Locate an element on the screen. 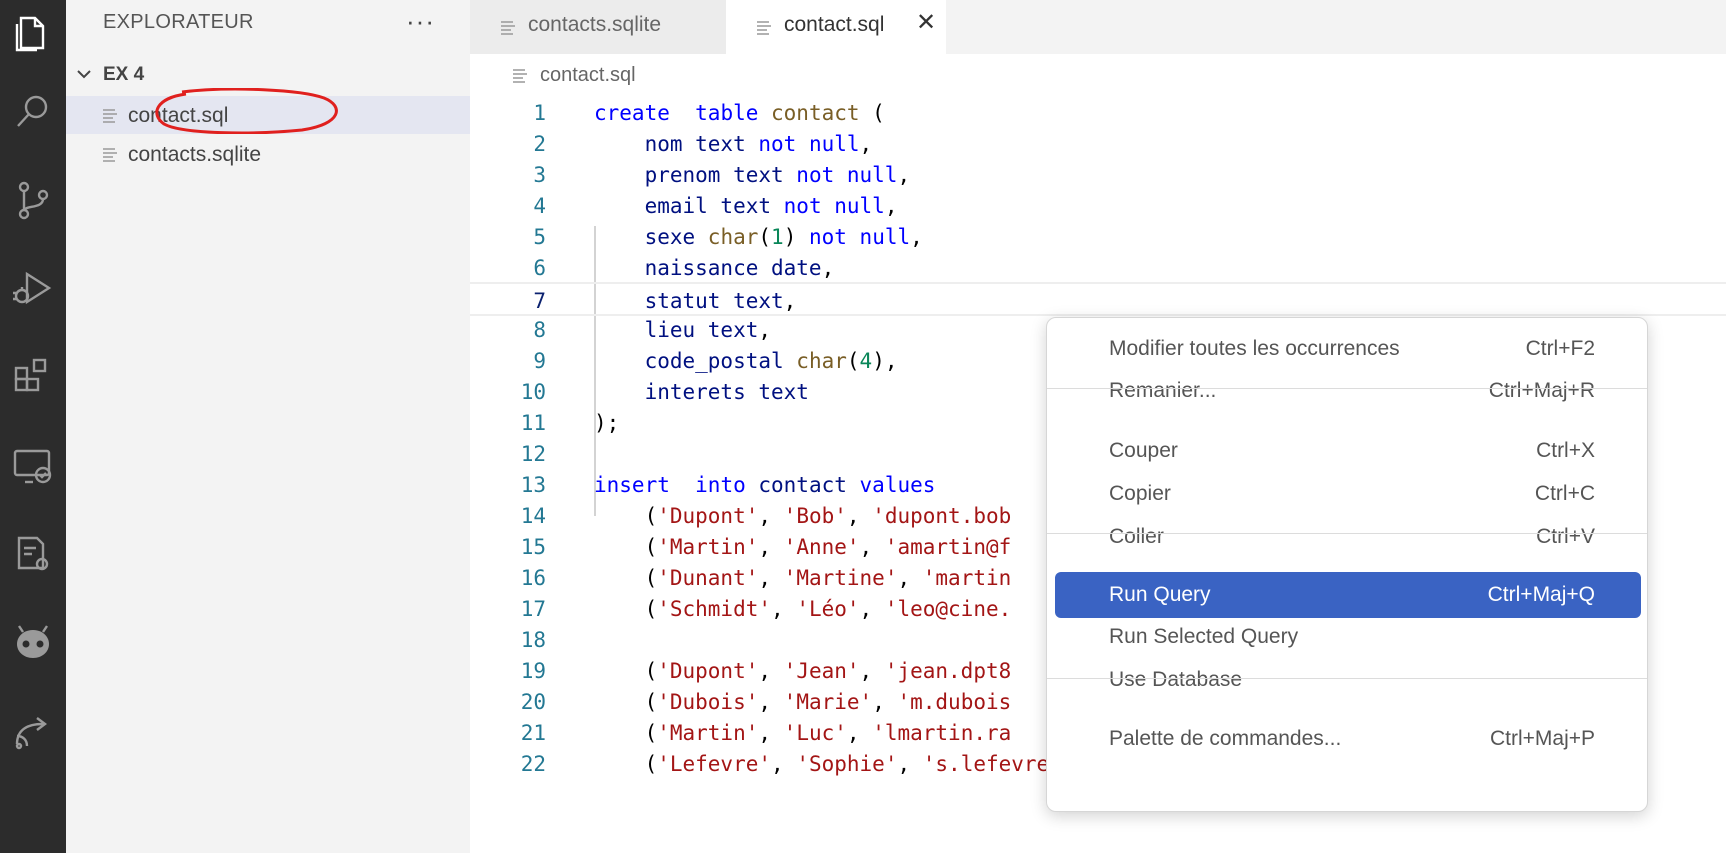 The width and height of the screenshot is (1726, 853). code-line: 1 create table contact ( is located at coordinates (1098, 113).